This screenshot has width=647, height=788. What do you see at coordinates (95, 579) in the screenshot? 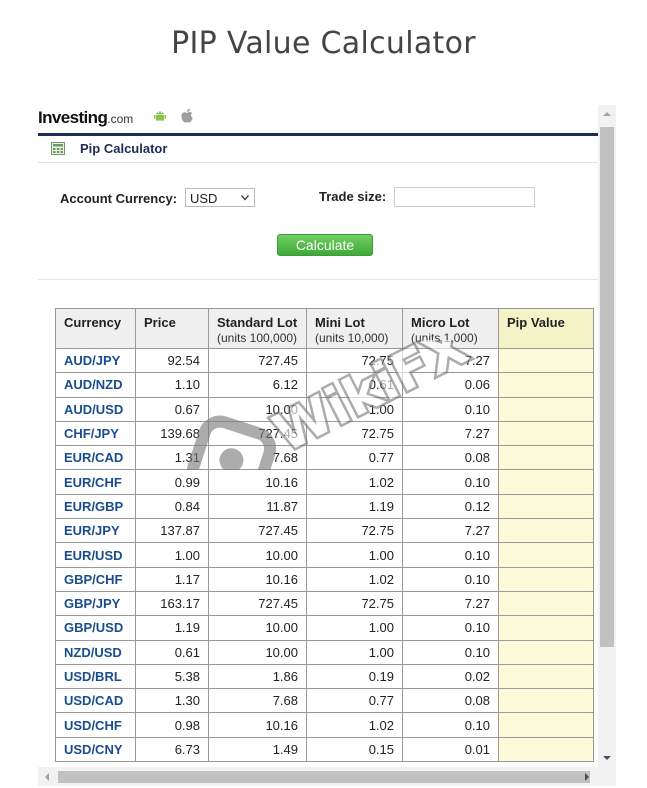
I see `currency-pair-link: GBP/CHF` at bounding box center [95, 579].